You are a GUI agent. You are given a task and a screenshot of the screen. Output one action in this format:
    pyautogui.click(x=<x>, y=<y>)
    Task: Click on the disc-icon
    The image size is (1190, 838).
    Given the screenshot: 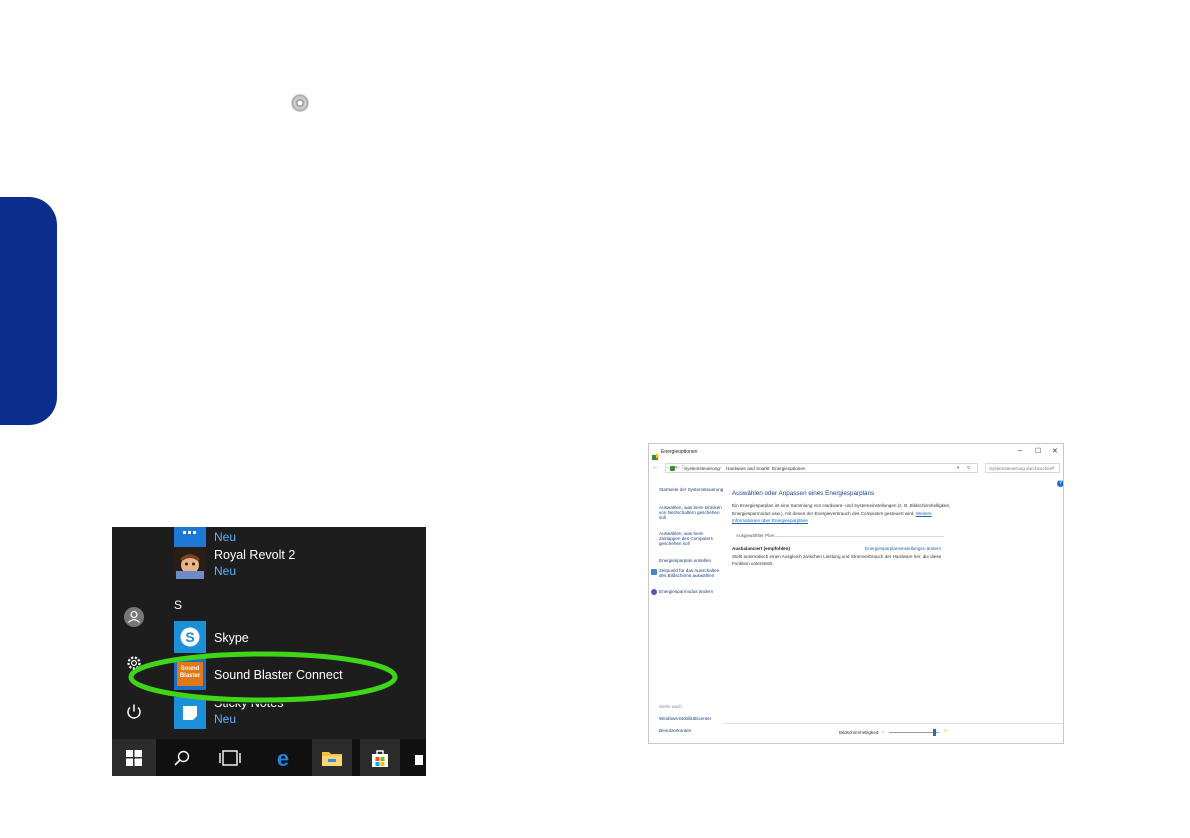 What is the action you would take?
    pyautogui.click(x=300, y=103)
    